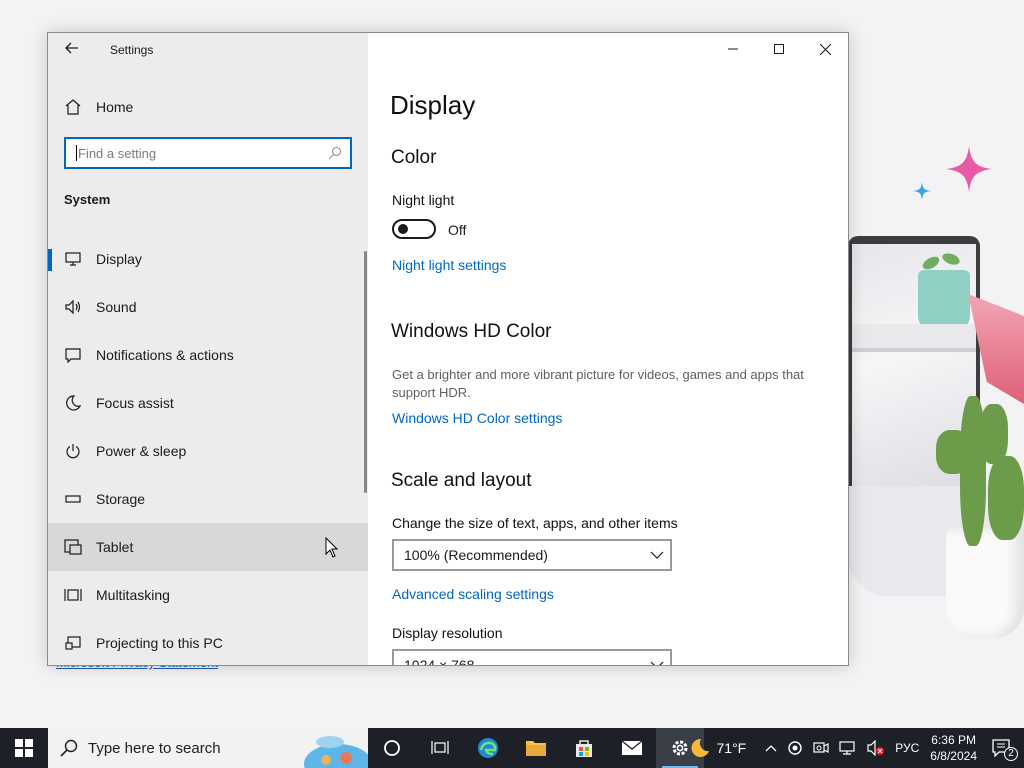  I want to click on cortana-icon, so click(392, 748).